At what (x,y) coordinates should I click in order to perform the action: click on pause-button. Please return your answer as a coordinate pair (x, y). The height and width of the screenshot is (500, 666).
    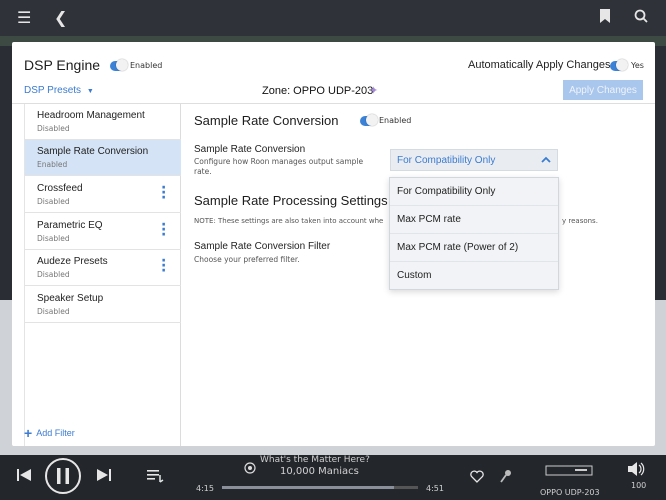
    Looking at the image, I should click on (63, 478).